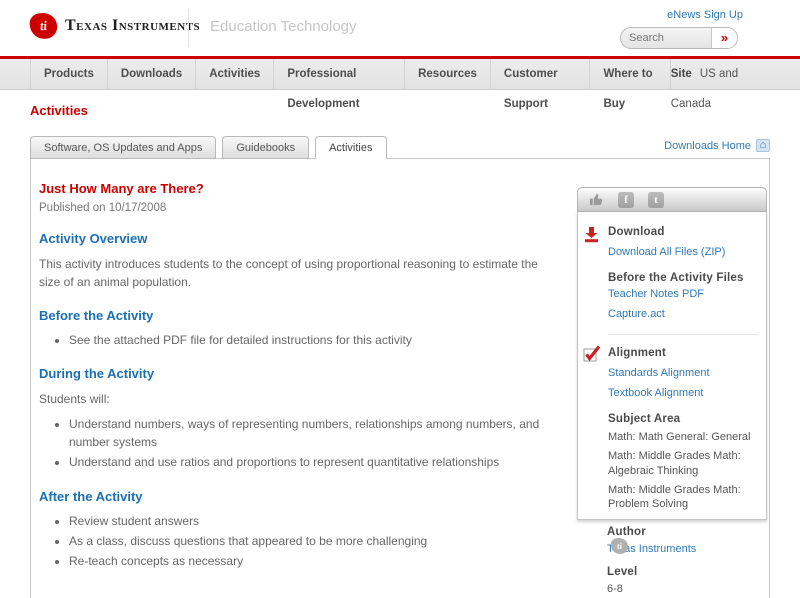 Image resolution: width=800 pixels, height=598 pixels. What do you see at coordinates (719, 84) in the screenshot?
I see `site-selector: Site US and Canada` at bounding box center [719, 84].